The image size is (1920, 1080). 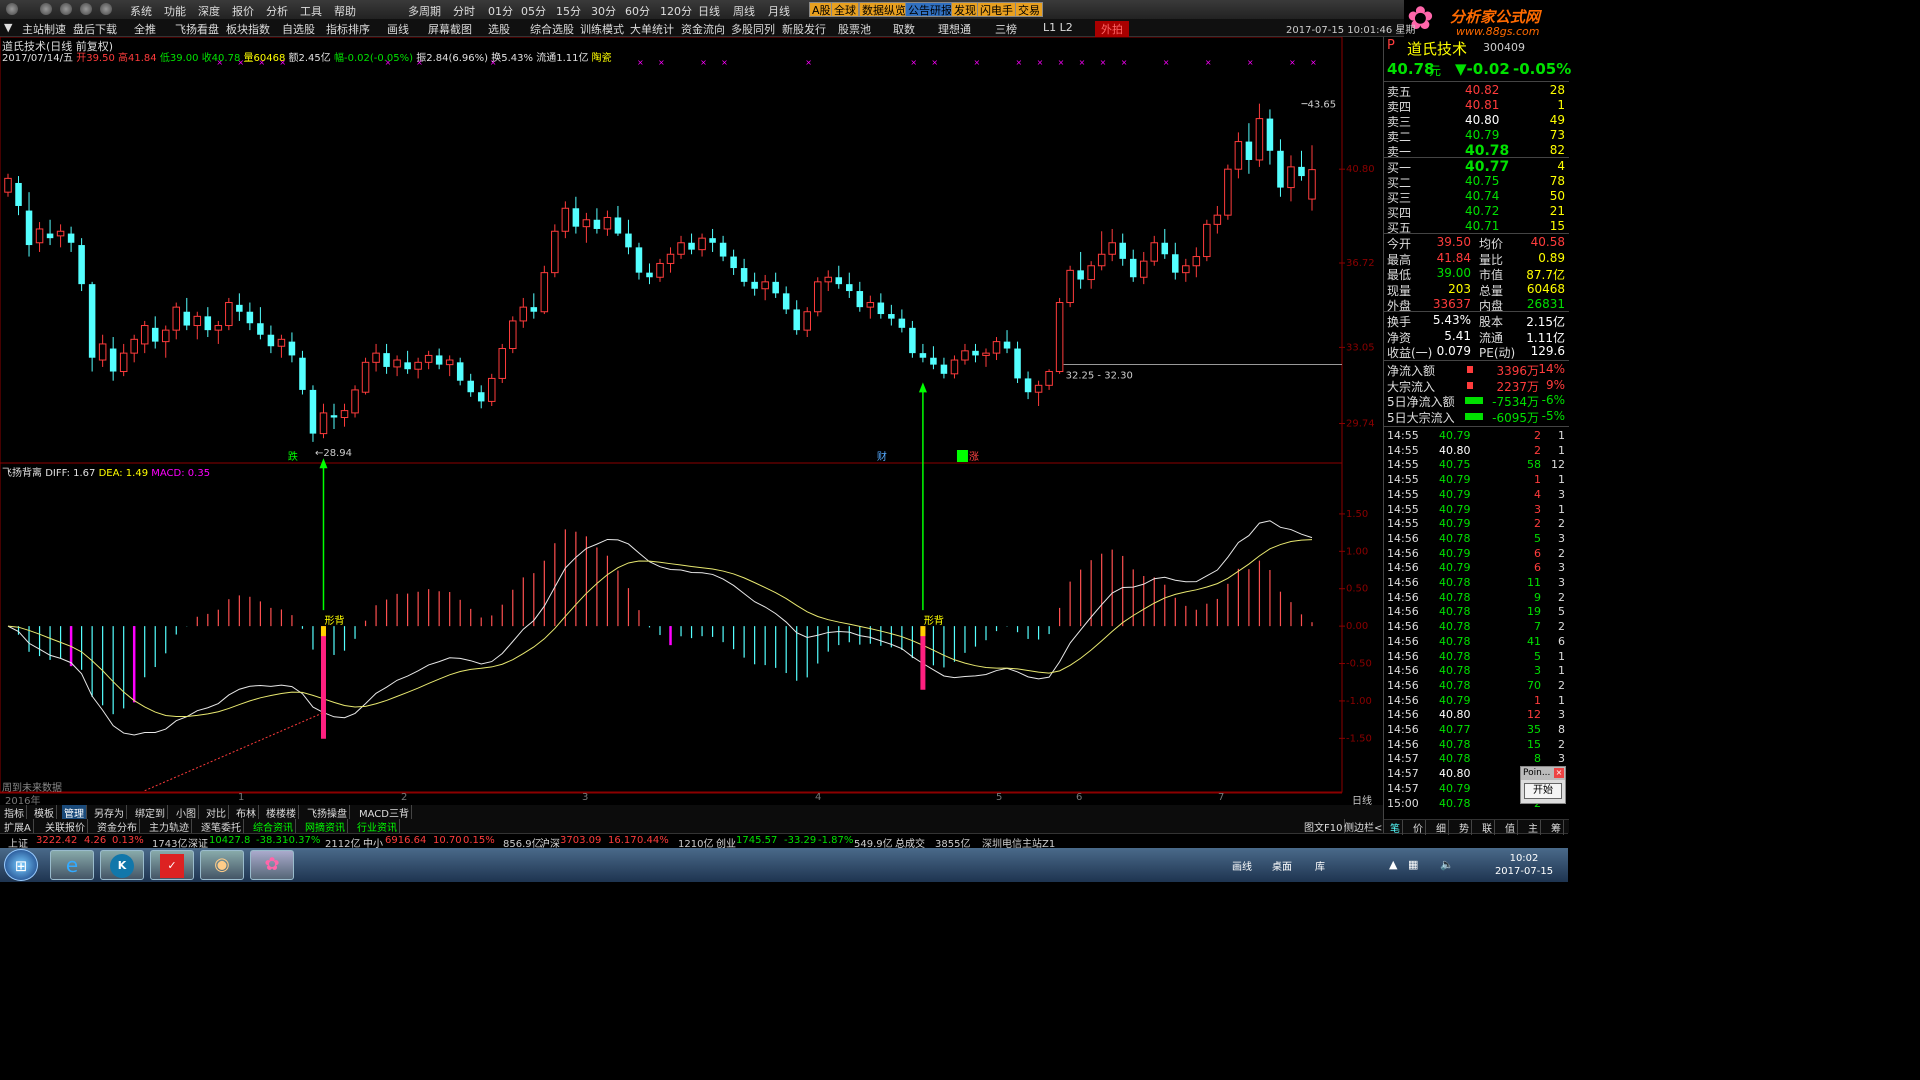 I want to click on ask-row: 卖一 40.78 82, so click(x=1477, y=151).